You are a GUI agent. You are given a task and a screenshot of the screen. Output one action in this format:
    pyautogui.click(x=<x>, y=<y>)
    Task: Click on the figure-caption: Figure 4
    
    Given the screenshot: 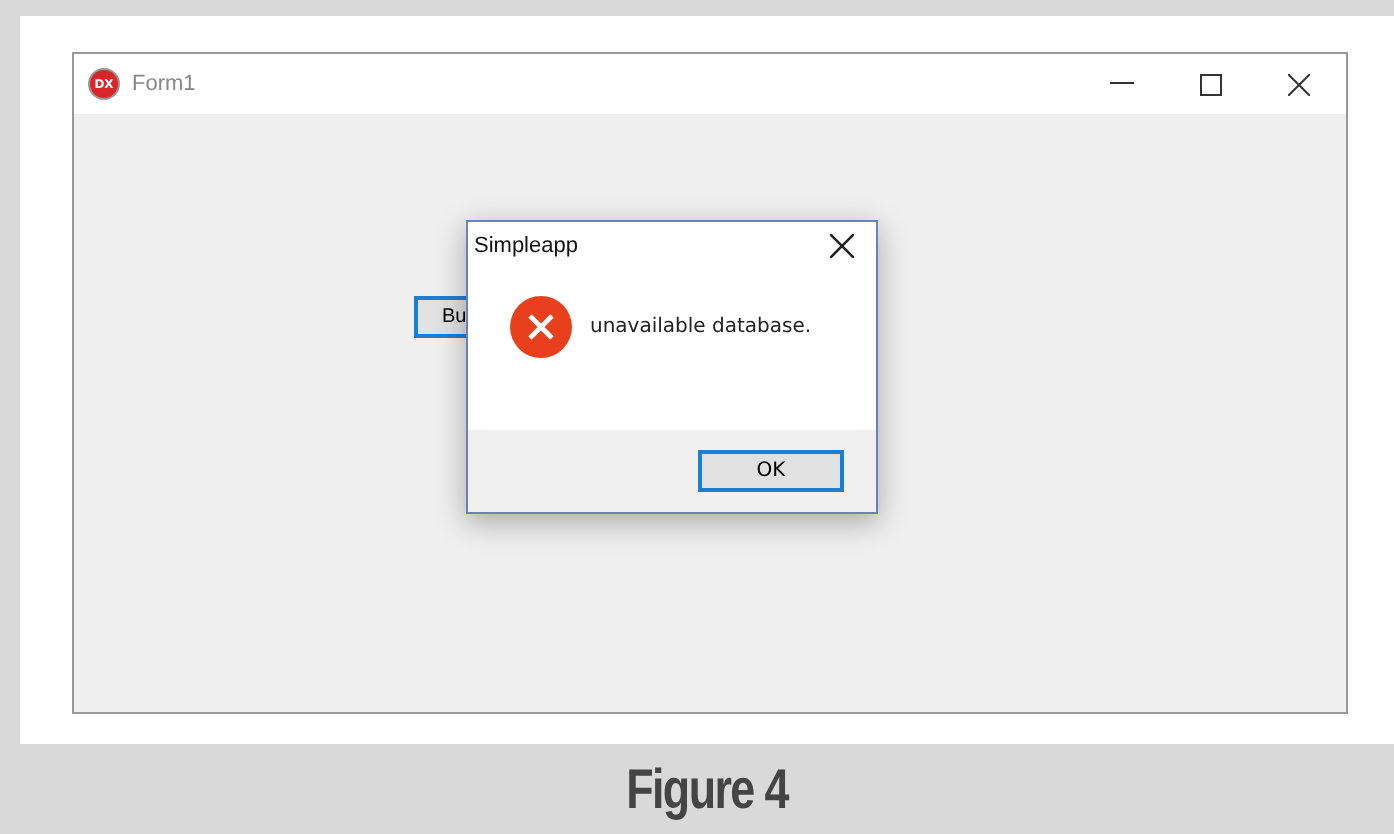 What is the action you would take?
    pyautogui.click(x=707, y=789)
    